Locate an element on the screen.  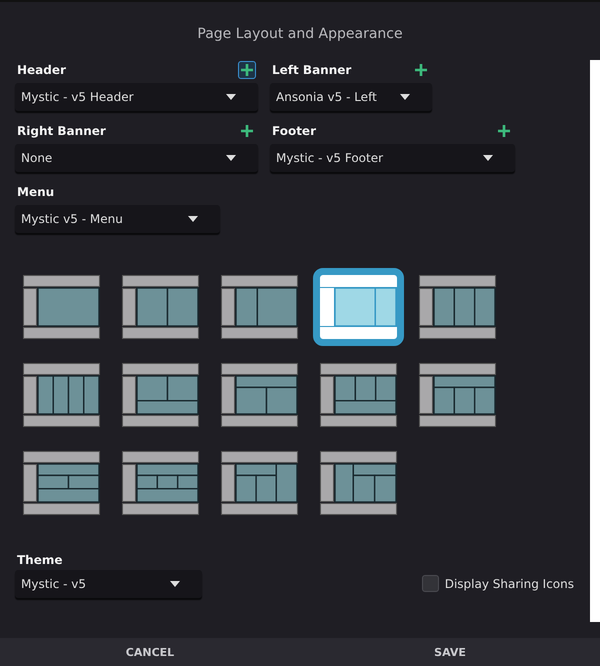
footer-button: CANCEL is located at coordinates (150, 652).